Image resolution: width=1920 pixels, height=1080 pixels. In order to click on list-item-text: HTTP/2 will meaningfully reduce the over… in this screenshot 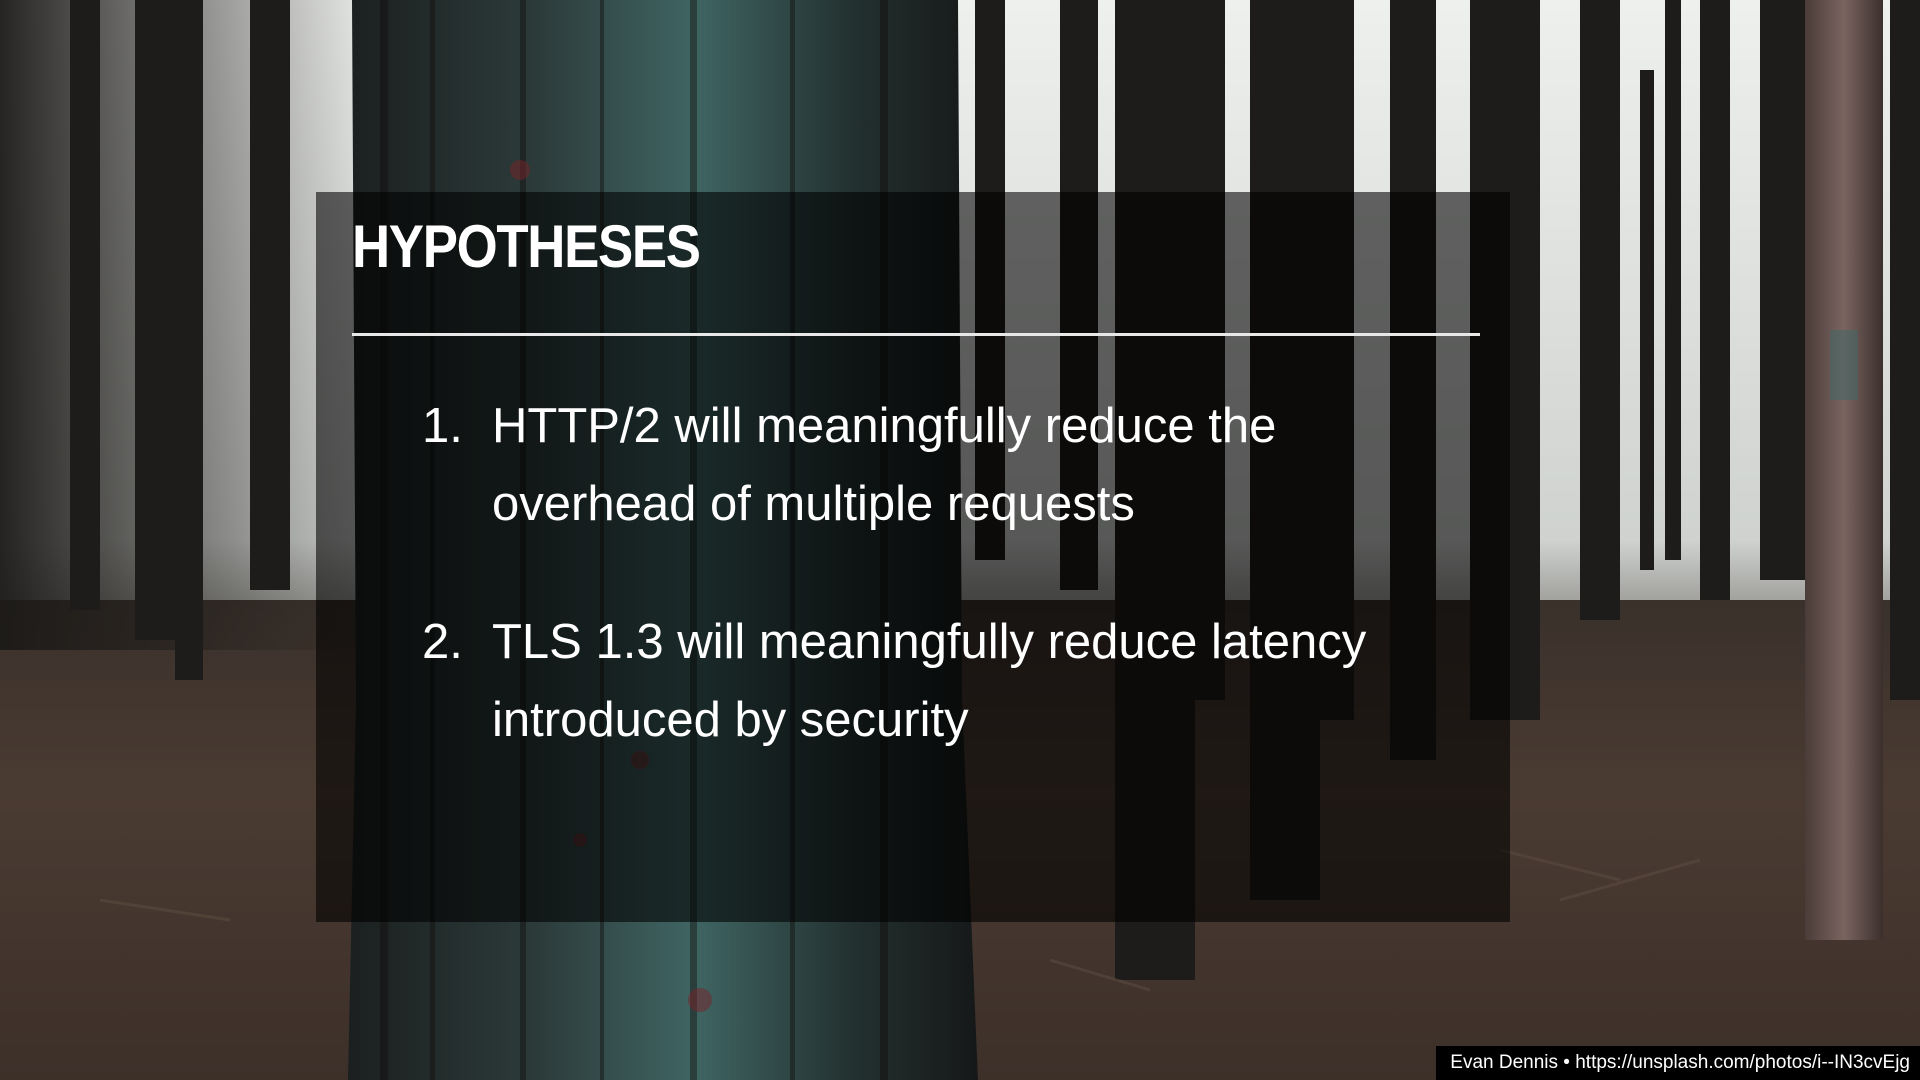, I will do `click(884, 465)`.